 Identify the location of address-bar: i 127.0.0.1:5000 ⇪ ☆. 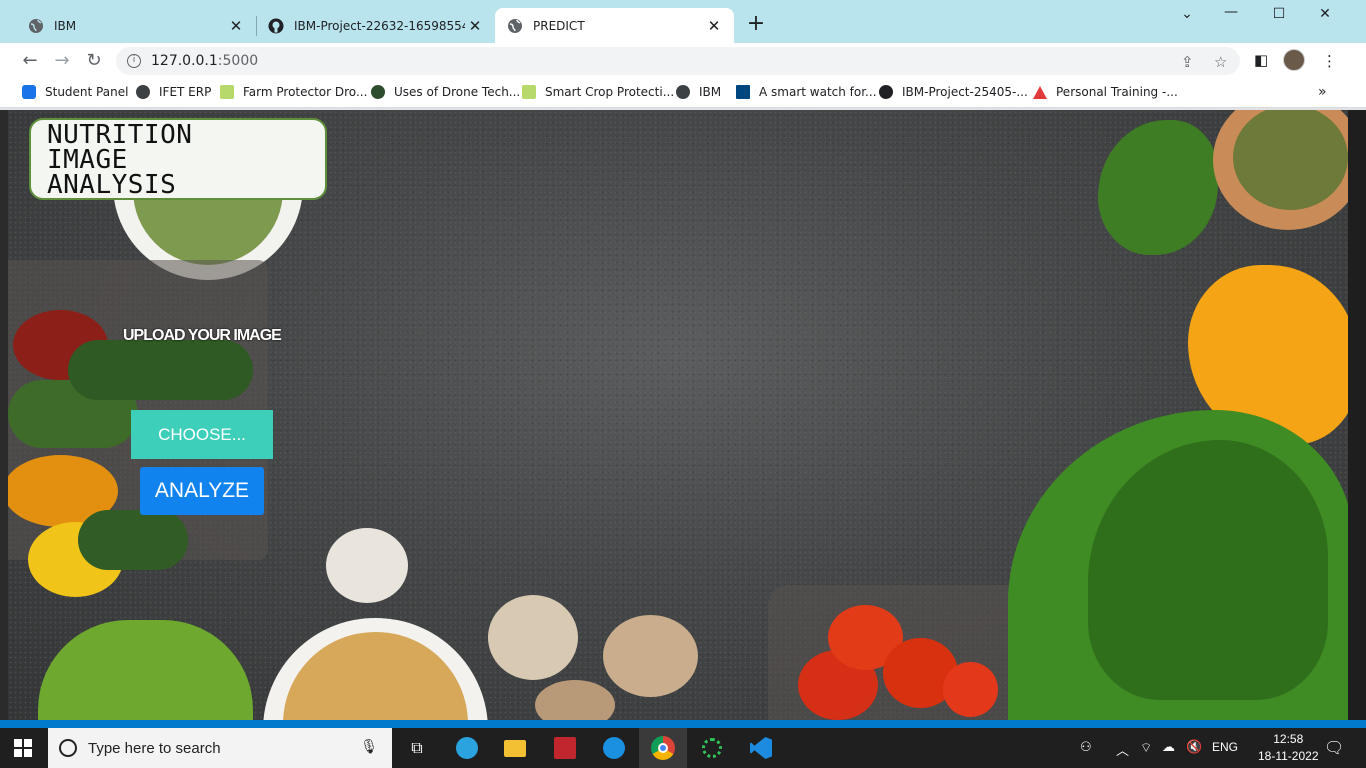
(678, 61).